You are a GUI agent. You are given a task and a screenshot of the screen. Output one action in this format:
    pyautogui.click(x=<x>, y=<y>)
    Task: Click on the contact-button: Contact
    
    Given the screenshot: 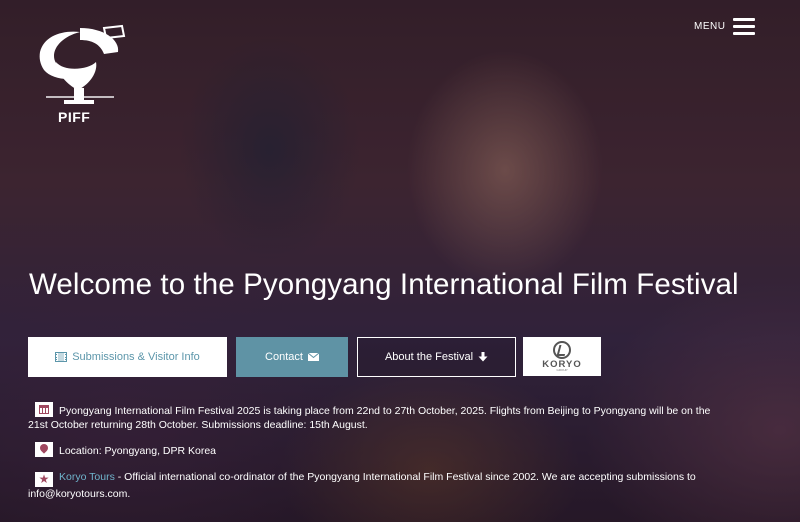 What is the action you would take?
    pyautogui.click(x=292, y=357)
    